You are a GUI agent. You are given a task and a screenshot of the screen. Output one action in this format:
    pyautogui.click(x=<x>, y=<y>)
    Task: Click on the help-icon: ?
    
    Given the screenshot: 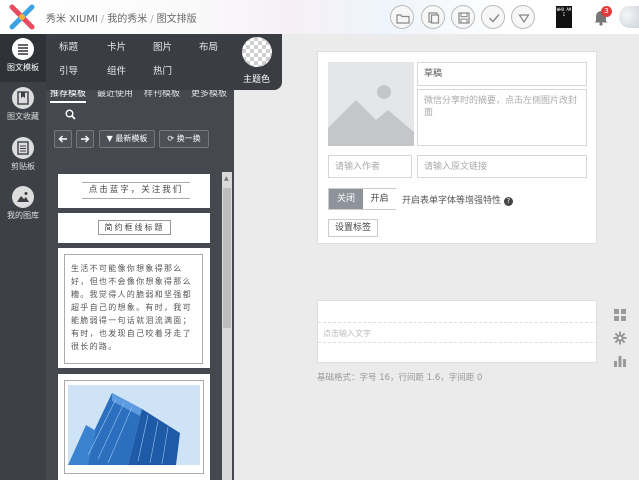 What is the action you would take?
    pyautogui.click(x=508, y=201)
    